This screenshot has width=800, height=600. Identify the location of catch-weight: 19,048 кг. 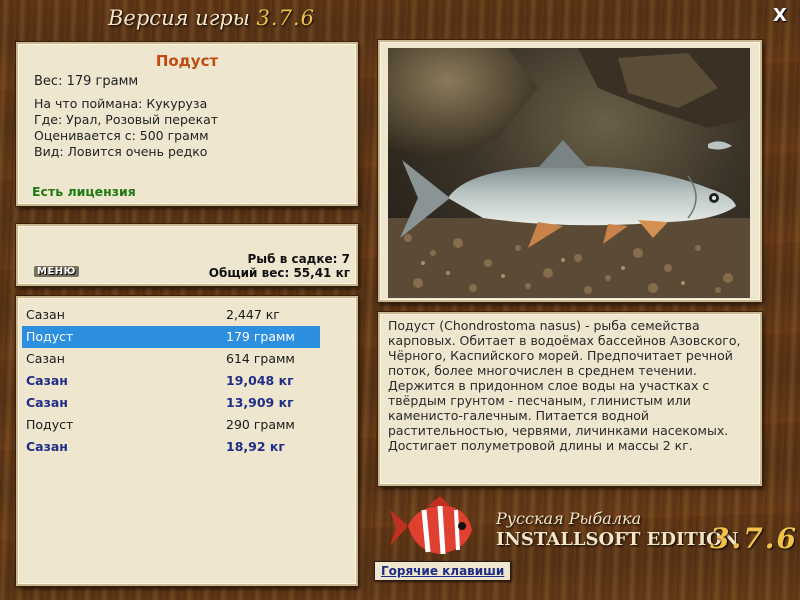
(260, 380).